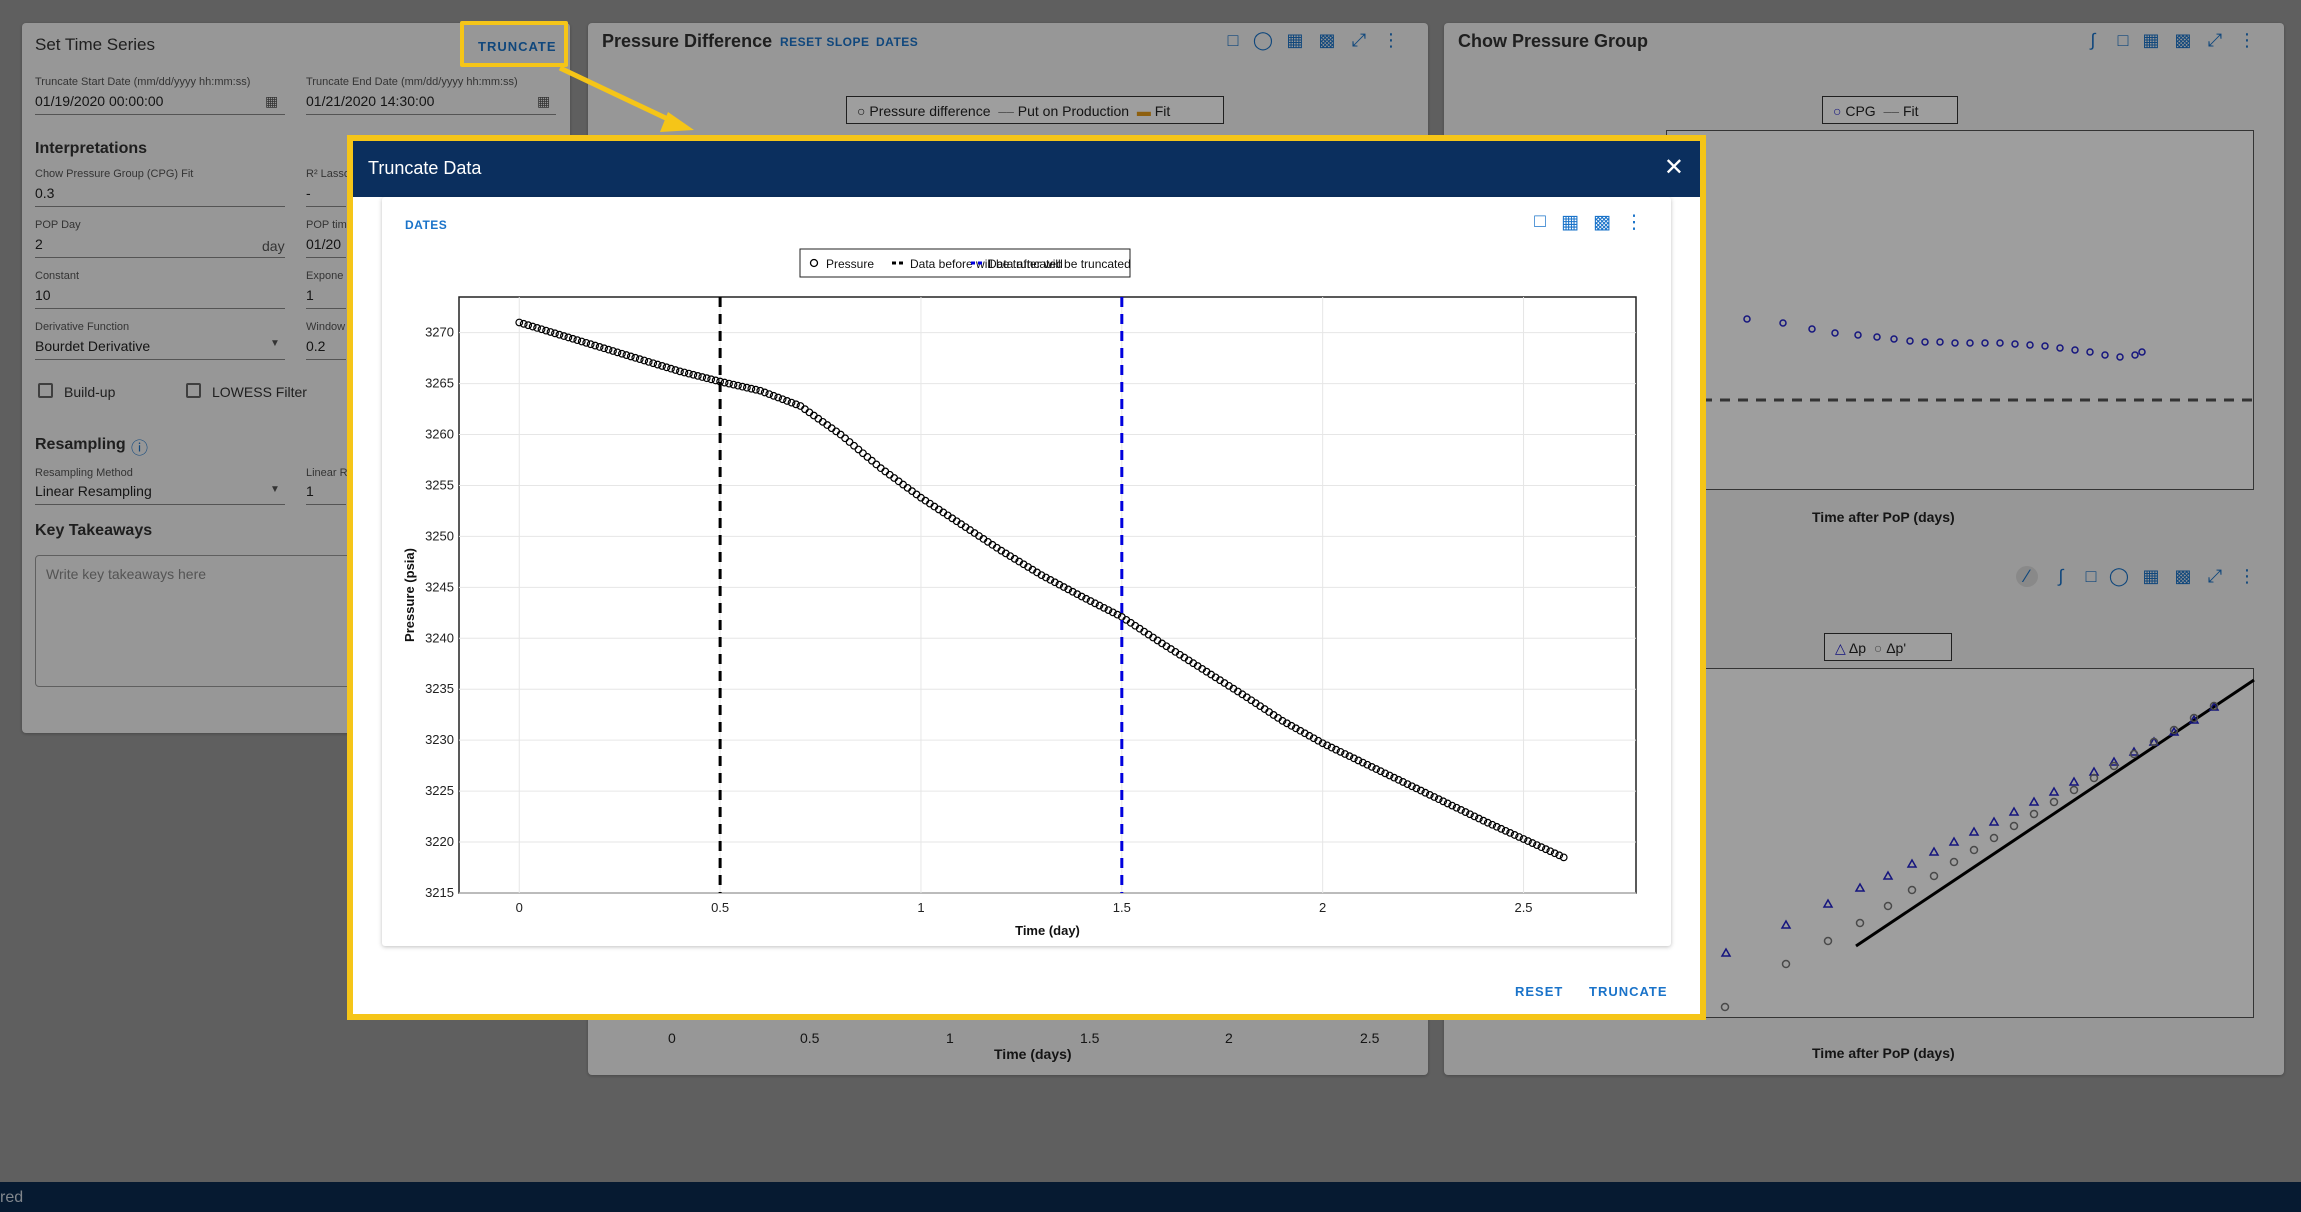 This screenshot has width=2301, height=1212. Describe the element at coordinates (439, 892) in the screenshot. I see `y-tick-label: 3215` at that location.